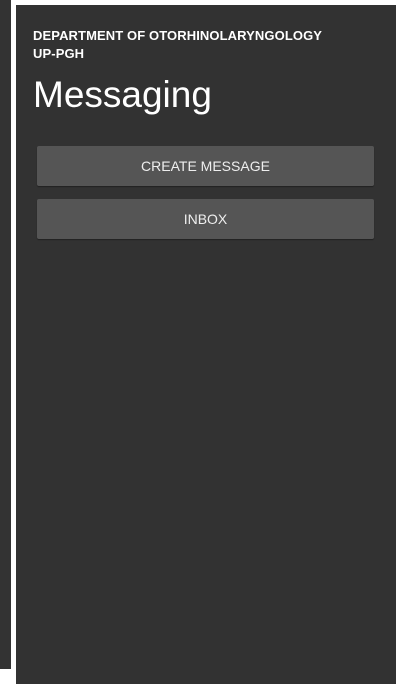 The image size is (398, 684). I want to click on department-name: DEPARTMENT OF OTORHINOLARYNGOLOGY, so click(178, 35).